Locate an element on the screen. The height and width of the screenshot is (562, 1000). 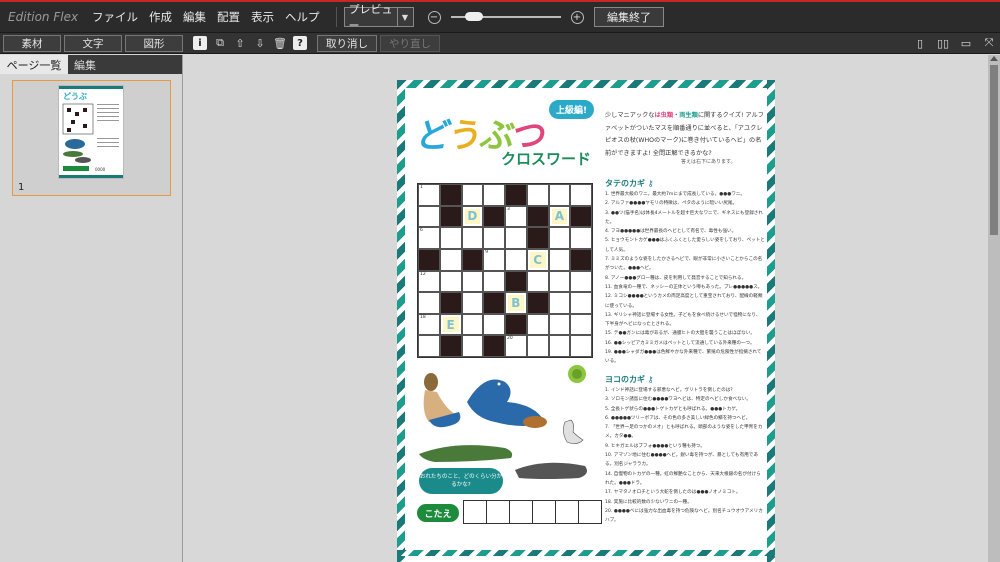
border-stripe-top is located at coordinates (586, 84).